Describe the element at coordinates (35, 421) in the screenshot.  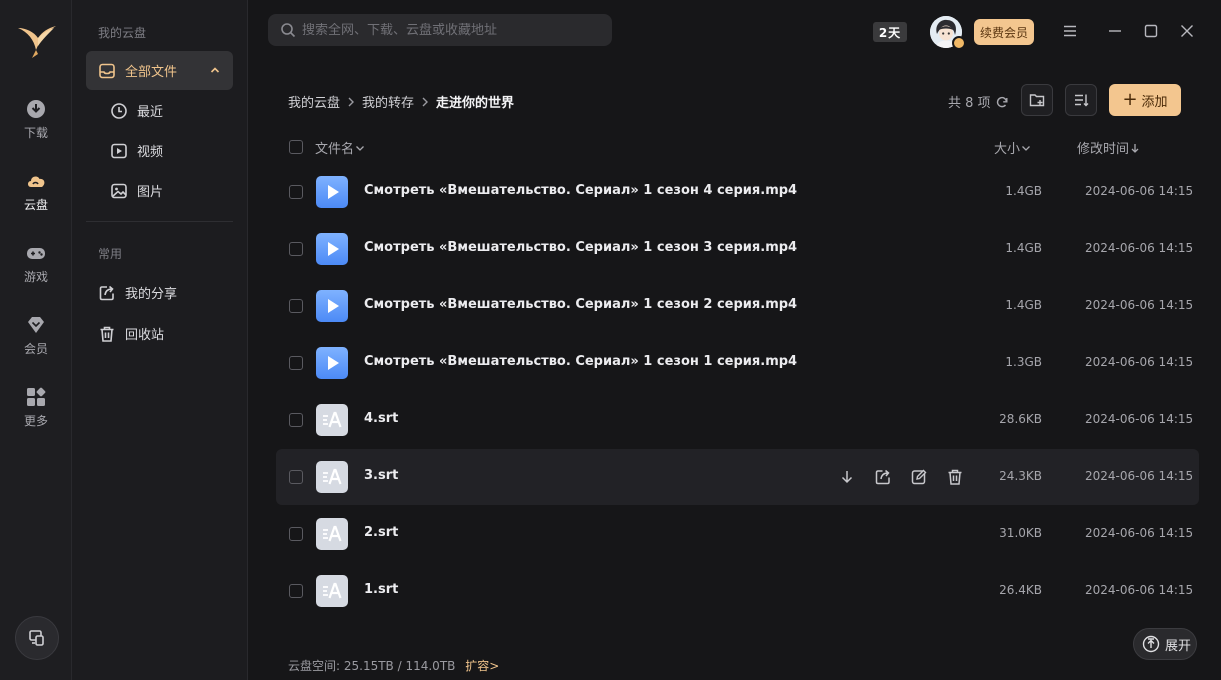
I see `rail-label: 更多` at that location.